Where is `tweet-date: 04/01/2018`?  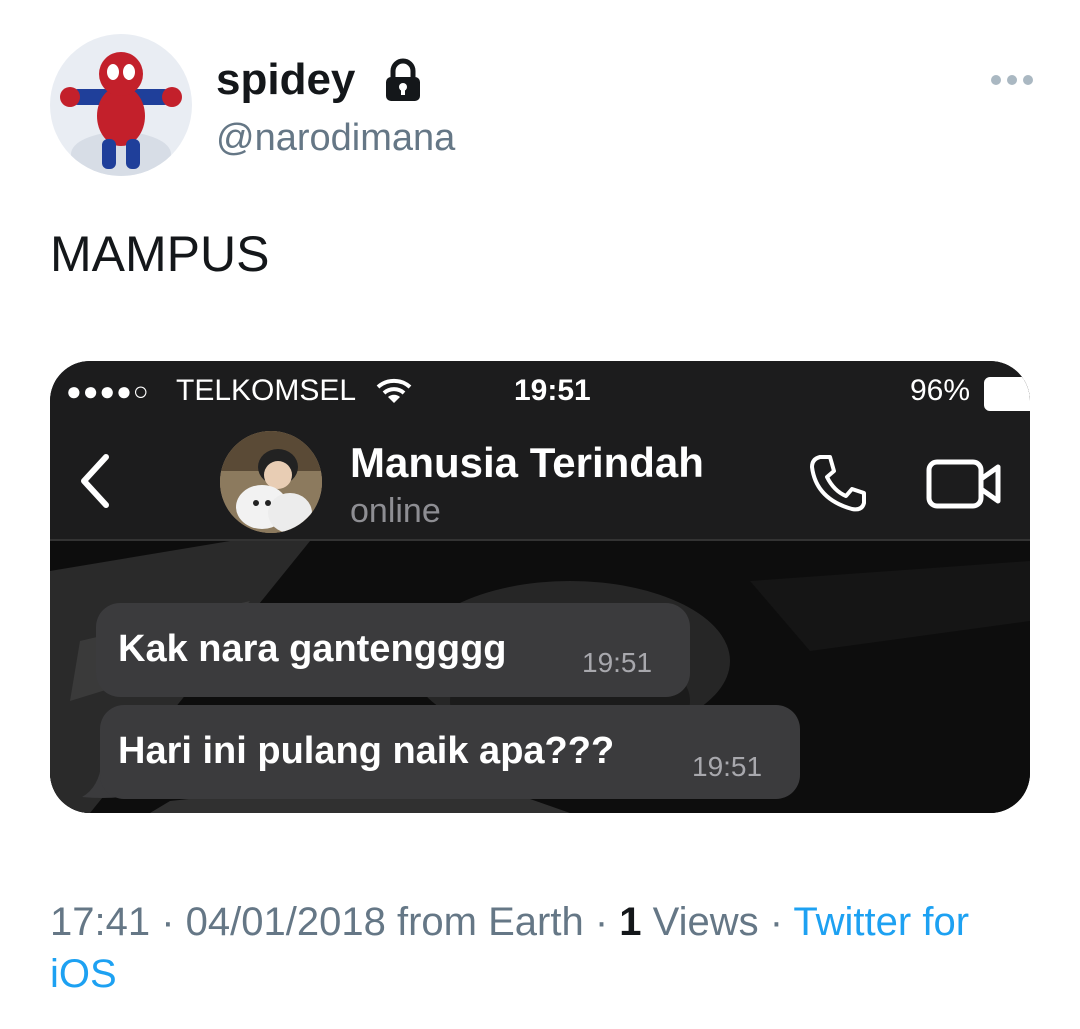 tweet-date: 04/01/2018 is located at coordinates (285, 922).